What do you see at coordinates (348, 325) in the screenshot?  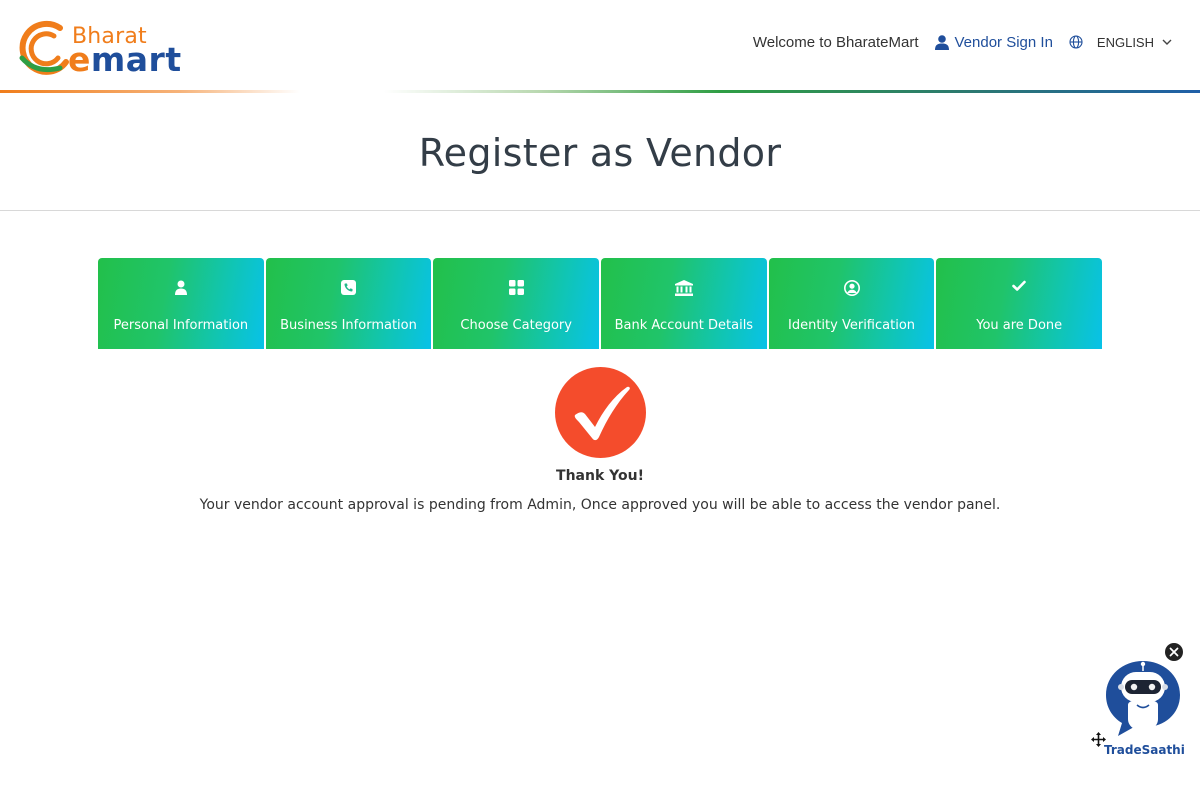 I see `step-label: Business Information` at bounding box center [348, 325].